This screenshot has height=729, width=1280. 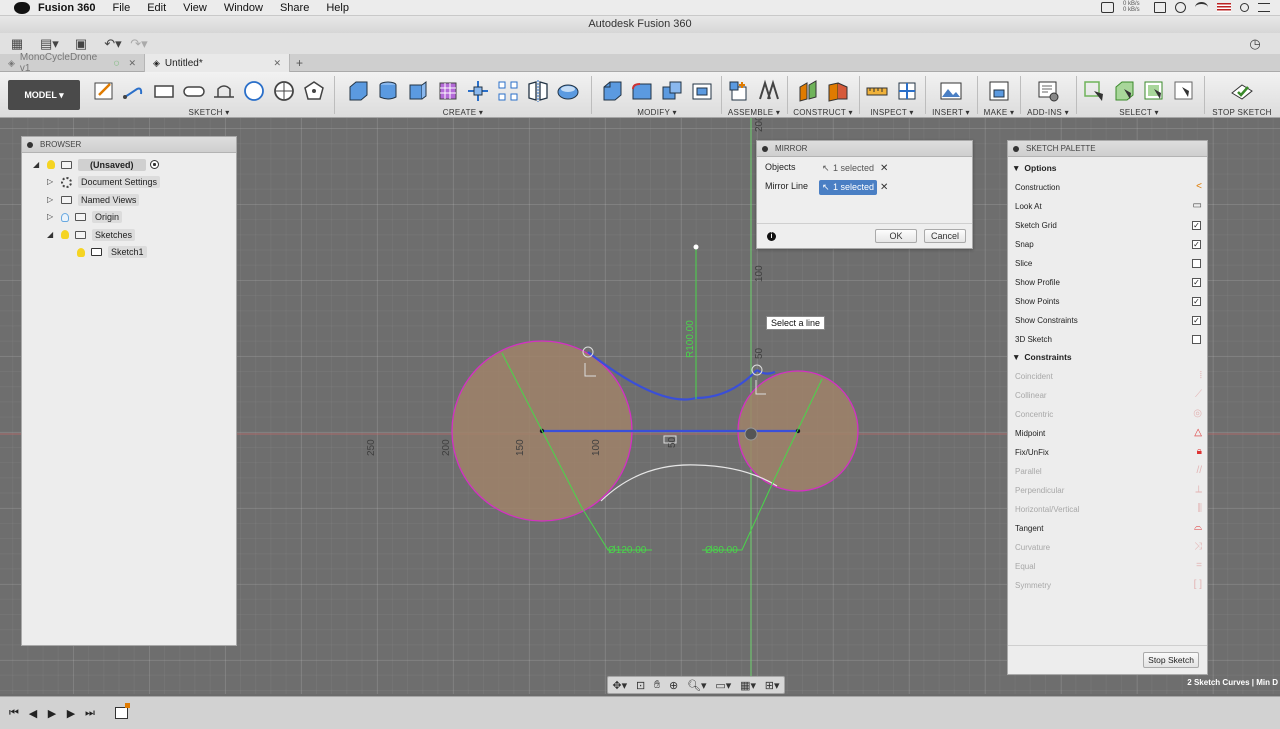 What do you see at coordinates (672, 91) in the screenshot?
I see `shell-icon` at bounding box center [672, 91].